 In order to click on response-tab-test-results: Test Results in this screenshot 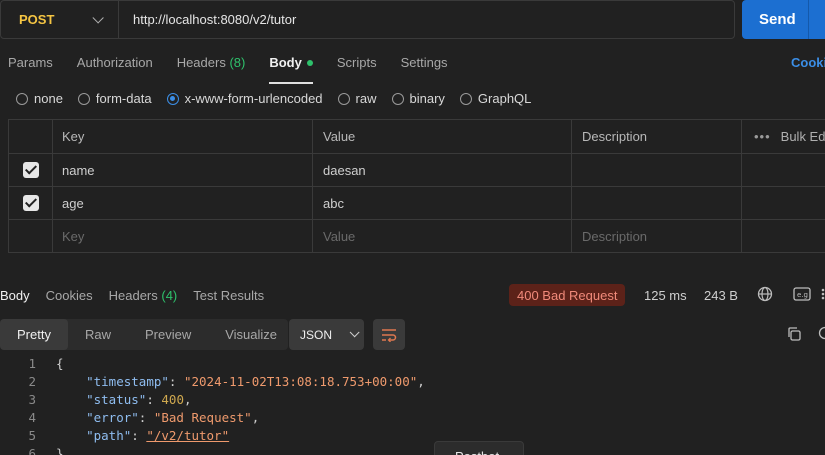, I will do `click(228, 295)`.